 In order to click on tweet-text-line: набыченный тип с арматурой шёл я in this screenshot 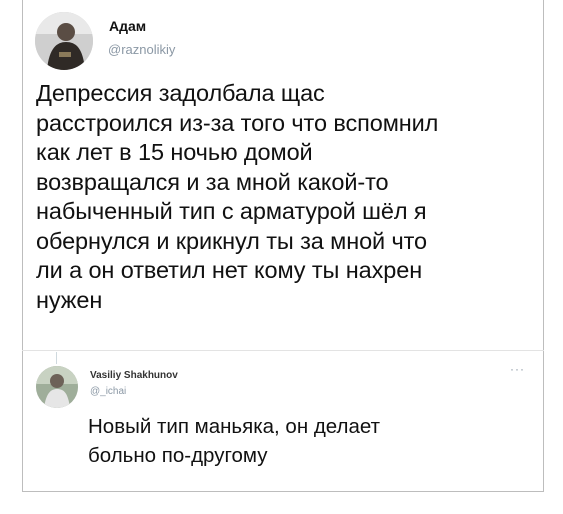, I will do `click(231, 211)`.